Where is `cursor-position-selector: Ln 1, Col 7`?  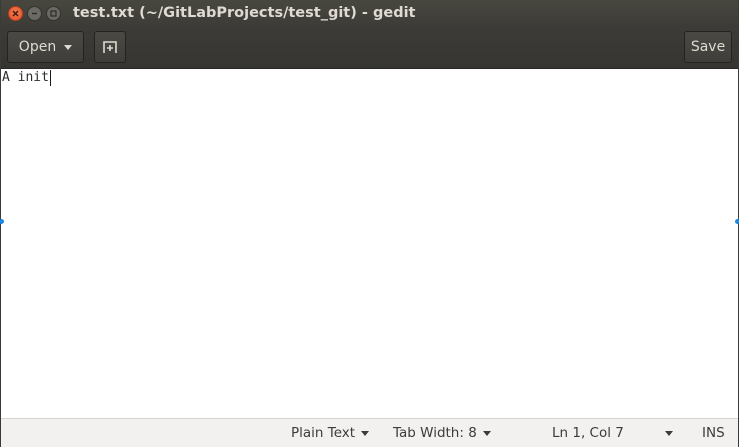
cursor-position-selector: Ln 1, Col 7 is located at coordinates (612, 433).